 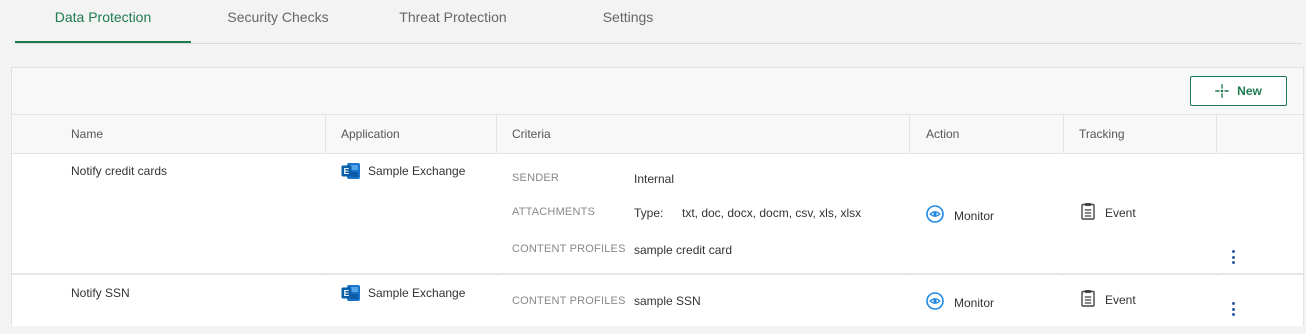 What do you see at coordinates (531, 134) in the screenshot?
I see `column-header-criteria: Criteria` at bounding box center [531, 134].